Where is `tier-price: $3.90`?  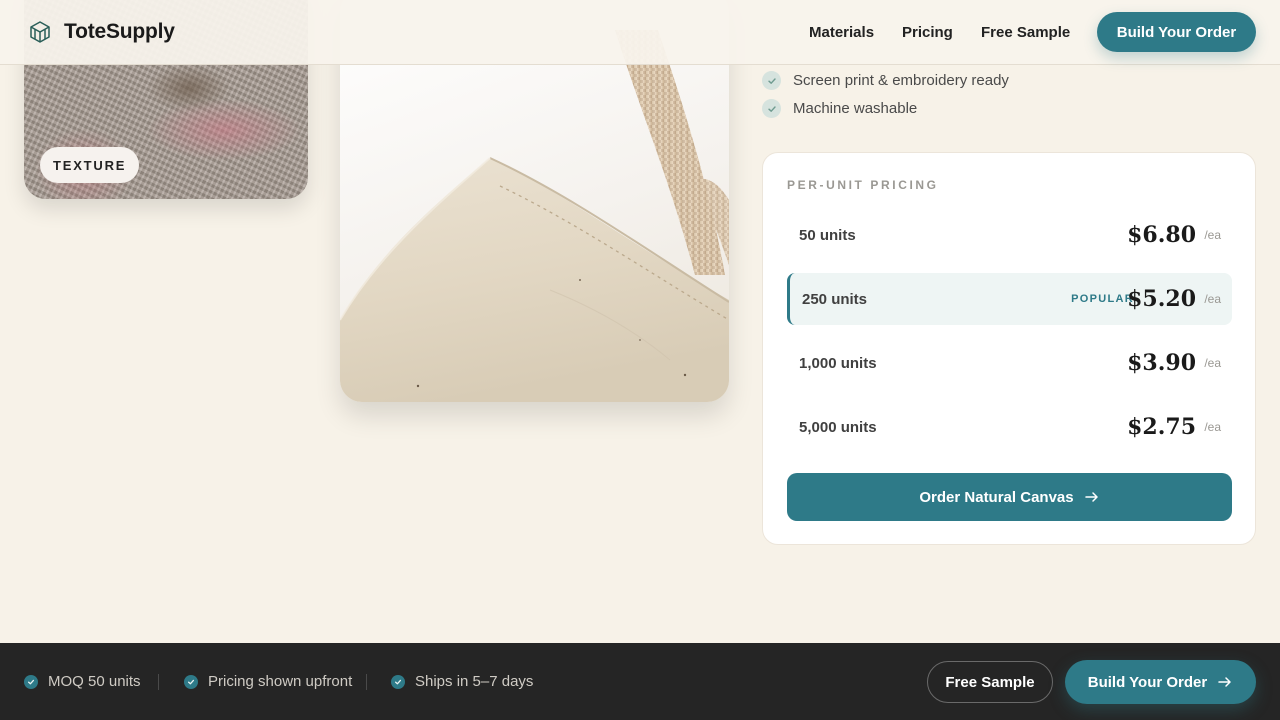 tier-price: $3.90 is located at coordinates (1161, 363).